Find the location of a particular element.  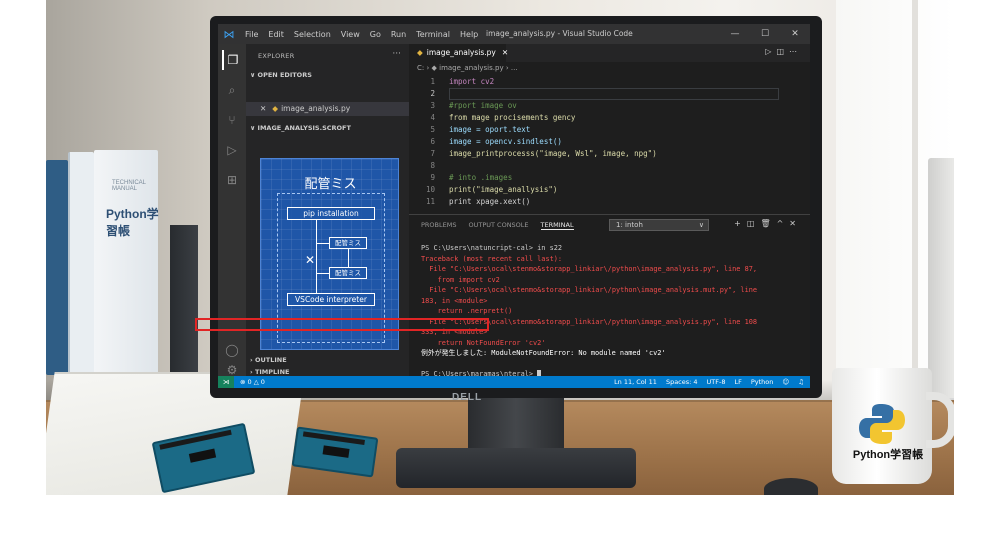

panel-tabs: PROBLEMS OUTPUT CONSOLE TERMINAL is located at coordinates (497, 225).